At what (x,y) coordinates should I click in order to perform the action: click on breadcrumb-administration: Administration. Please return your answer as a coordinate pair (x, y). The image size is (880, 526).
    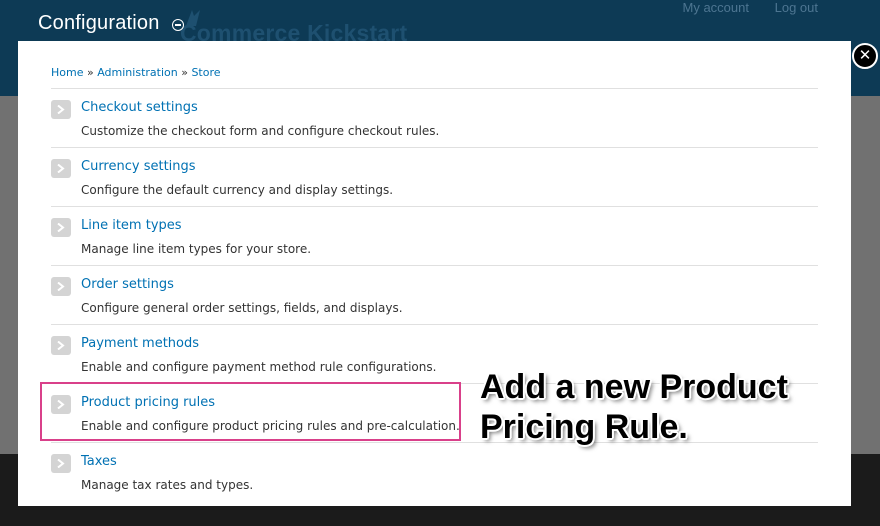
    Looking at the image, I should click on (137, 72).